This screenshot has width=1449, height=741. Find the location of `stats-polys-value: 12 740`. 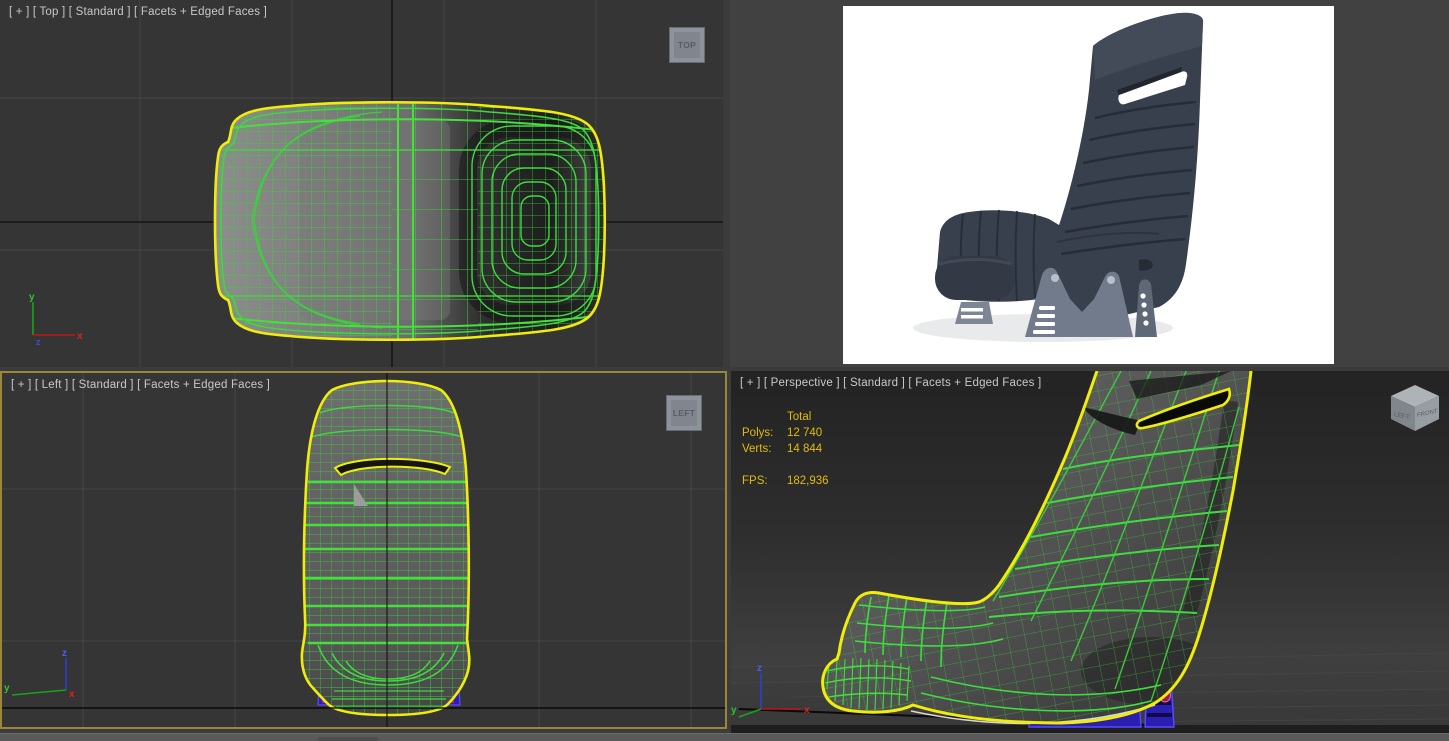

stats-polys-value: 12 740 is located at coordinates (805, 433).